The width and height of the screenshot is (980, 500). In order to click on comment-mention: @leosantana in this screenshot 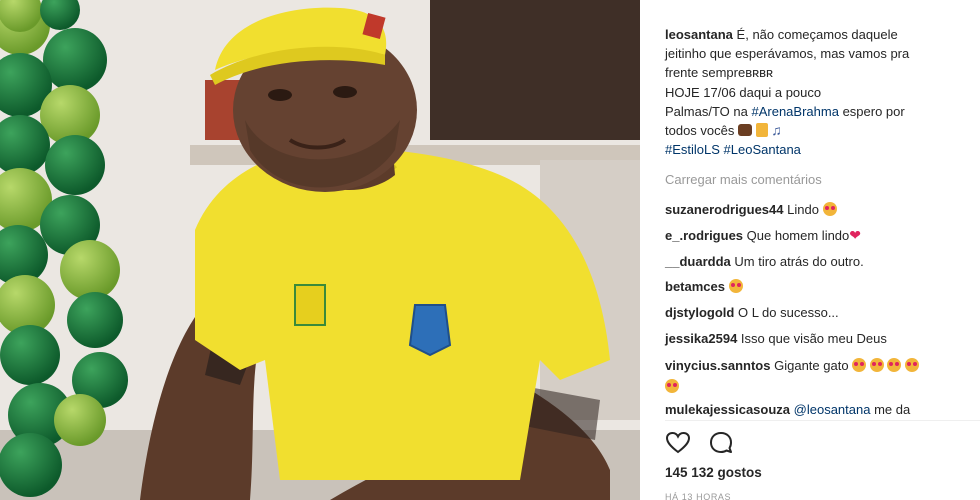, I will do `click(832, 409)`.